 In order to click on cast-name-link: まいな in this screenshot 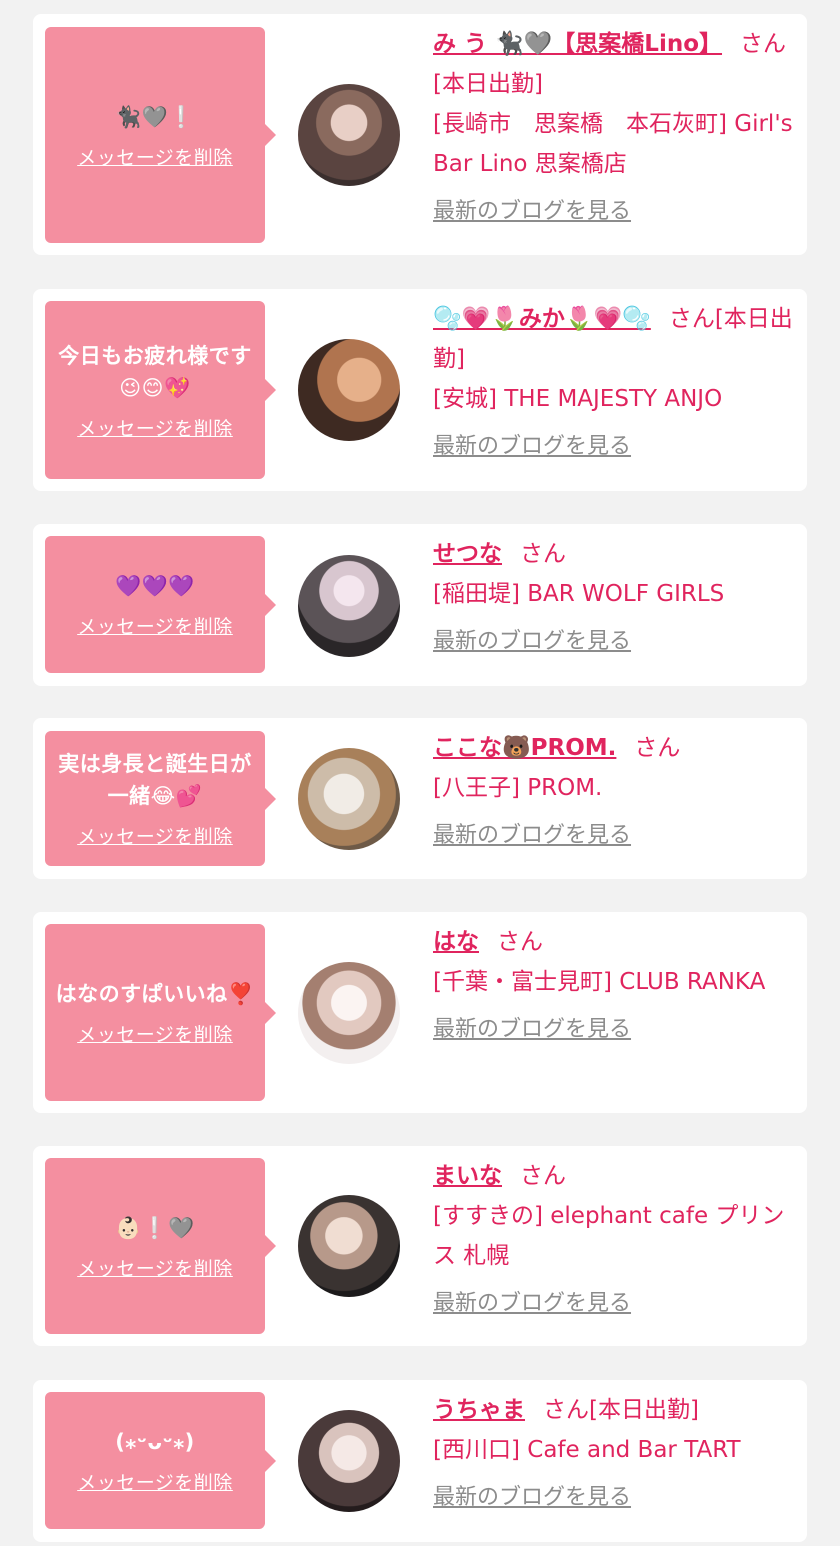, I will do `click(467, 1176)`.